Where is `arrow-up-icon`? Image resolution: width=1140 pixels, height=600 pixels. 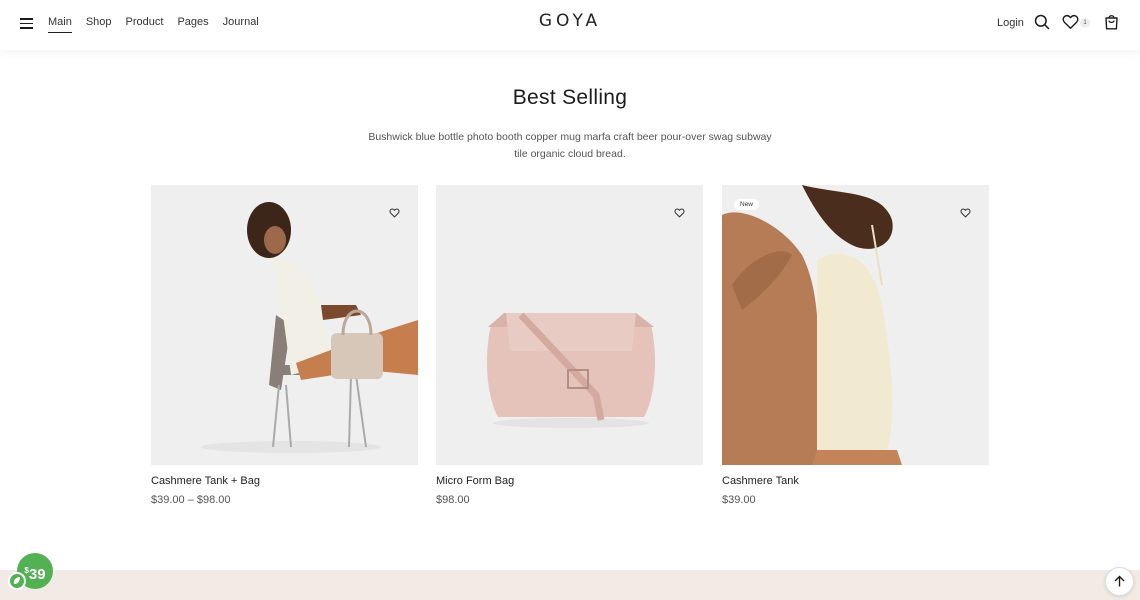
arrow-up-icon is located at coordinates (1119, 581).